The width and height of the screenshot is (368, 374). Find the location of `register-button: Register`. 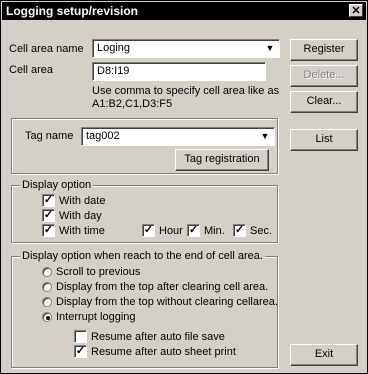

register-button: Register is located at coordinates (324, 50).